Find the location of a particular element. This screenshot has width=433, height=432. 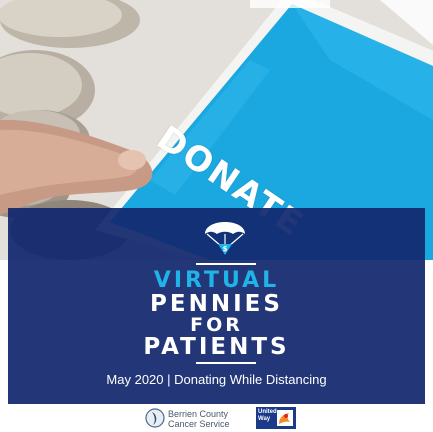

divider-bottom is located at coordinates (226, 363).